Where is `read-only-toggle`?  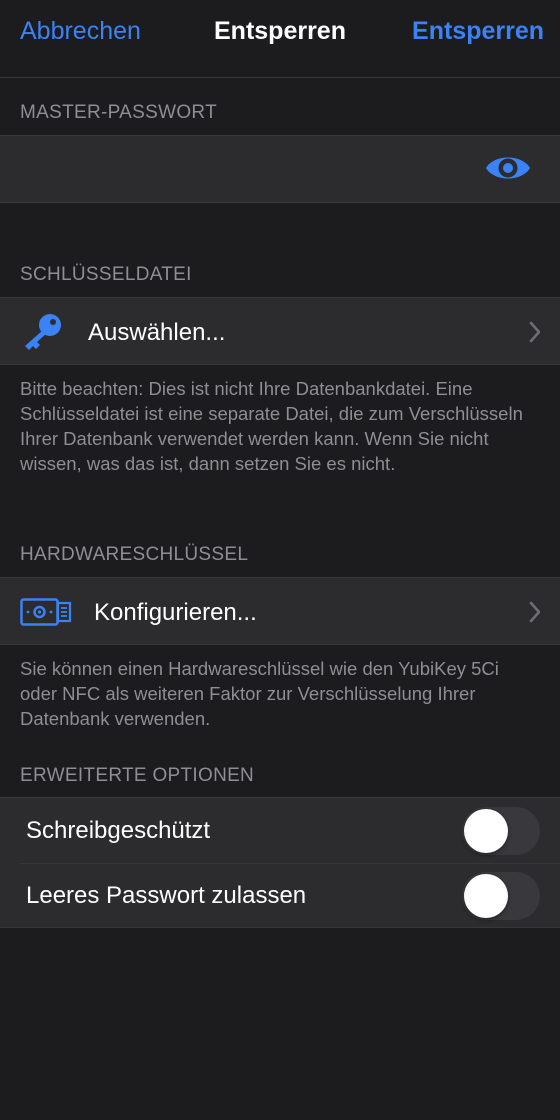
read-only-toggle is located at coordinates (501, 831).